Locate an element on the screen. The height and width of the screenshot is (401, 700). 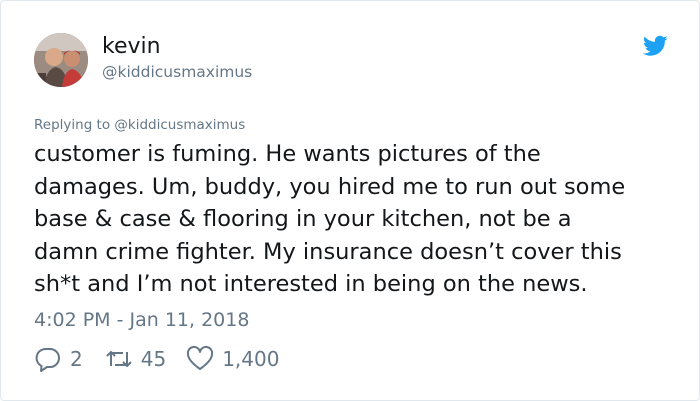
reply-count: 2 is located at coordinates (76, 359).